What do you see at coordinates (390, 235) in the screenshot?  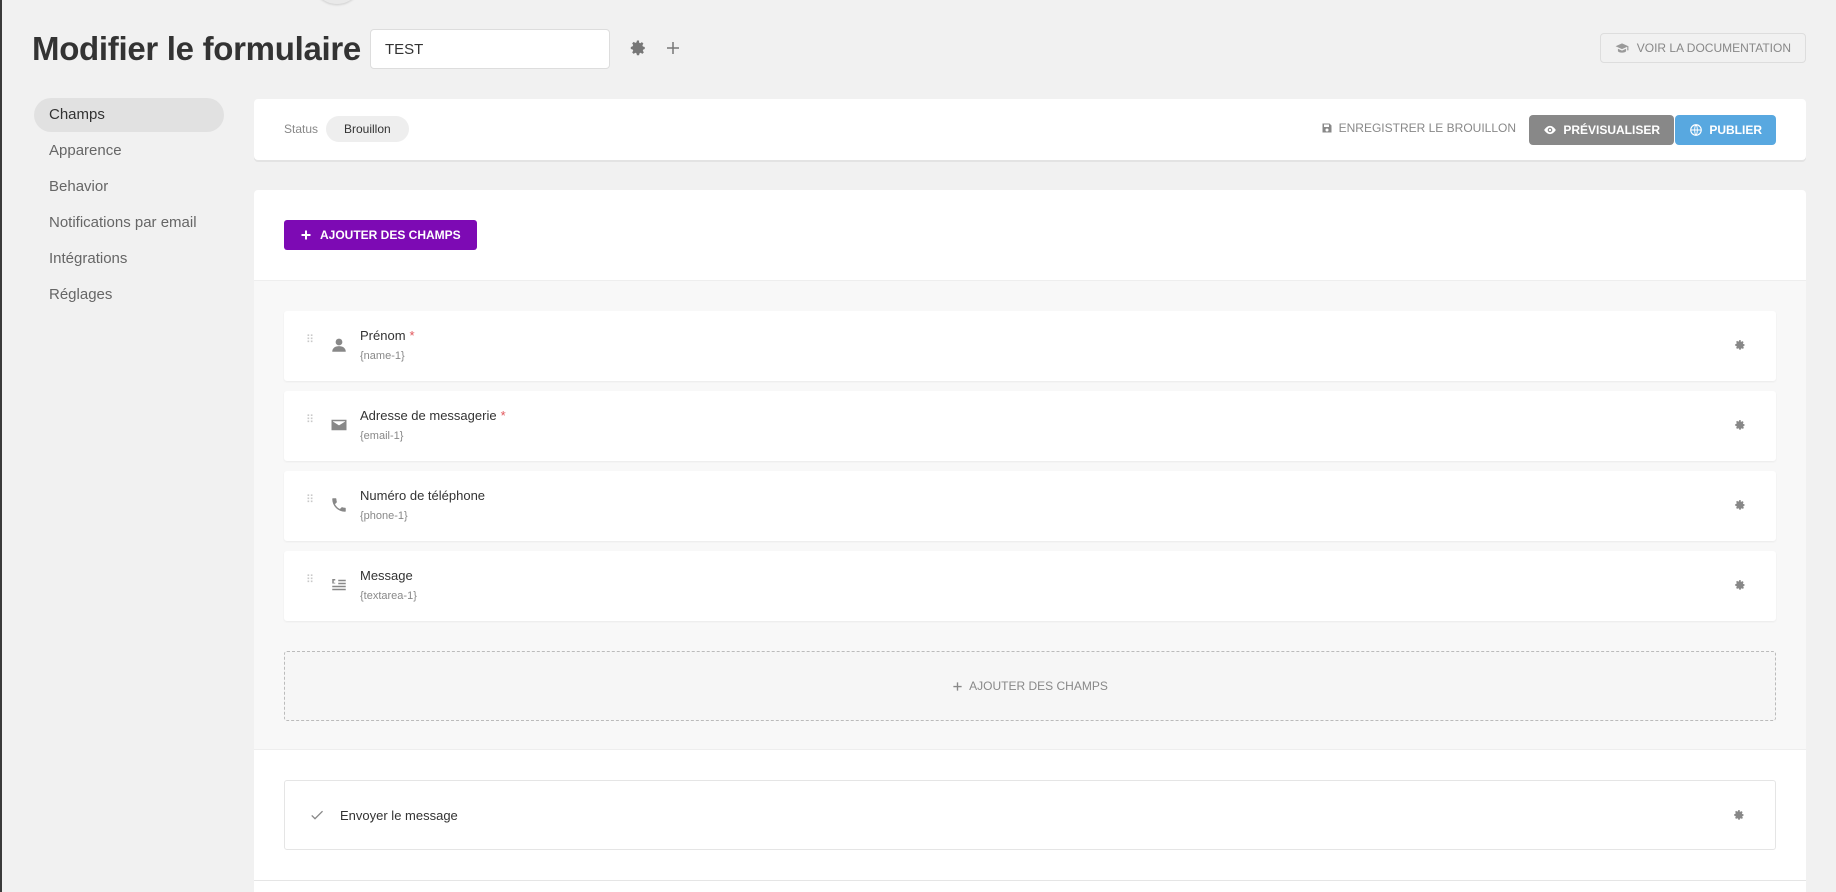 I see `add-fields-label: AJOUTER DES CHAMPS` at bounding box center [390, 235].